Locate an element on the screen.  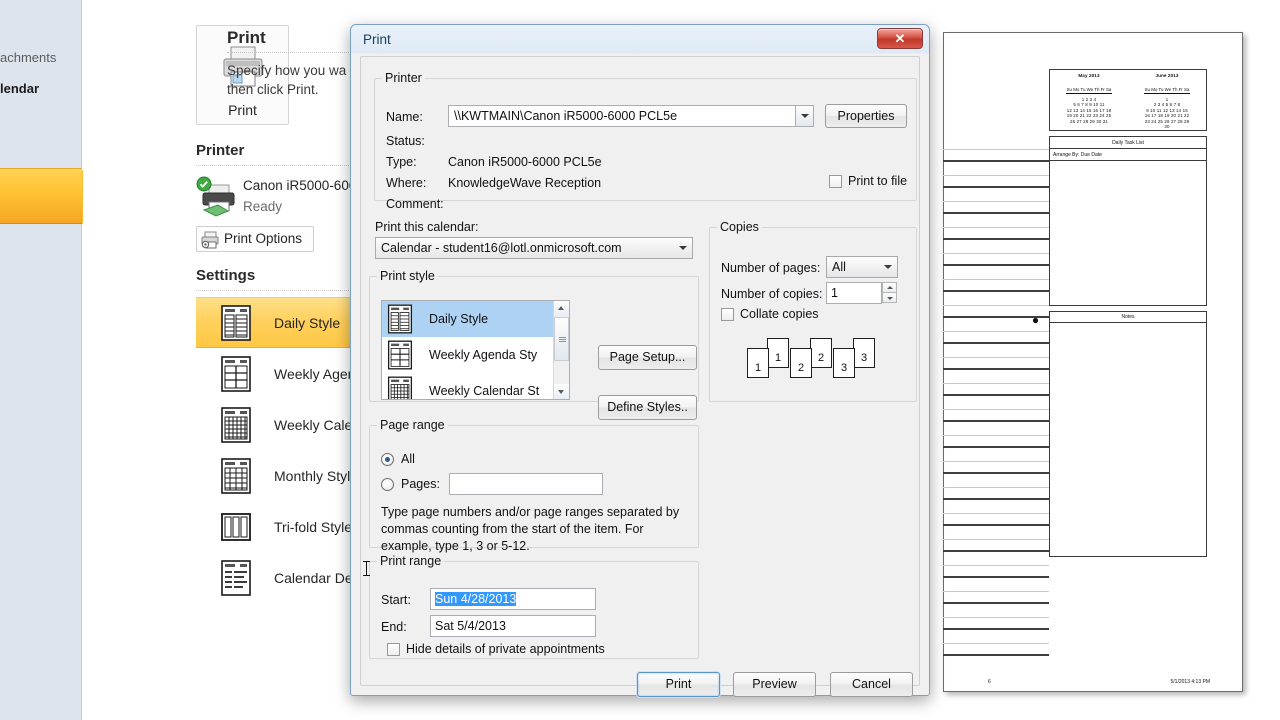
mini-calendar-title: May 2013 is located at coordinates (1089, 75).